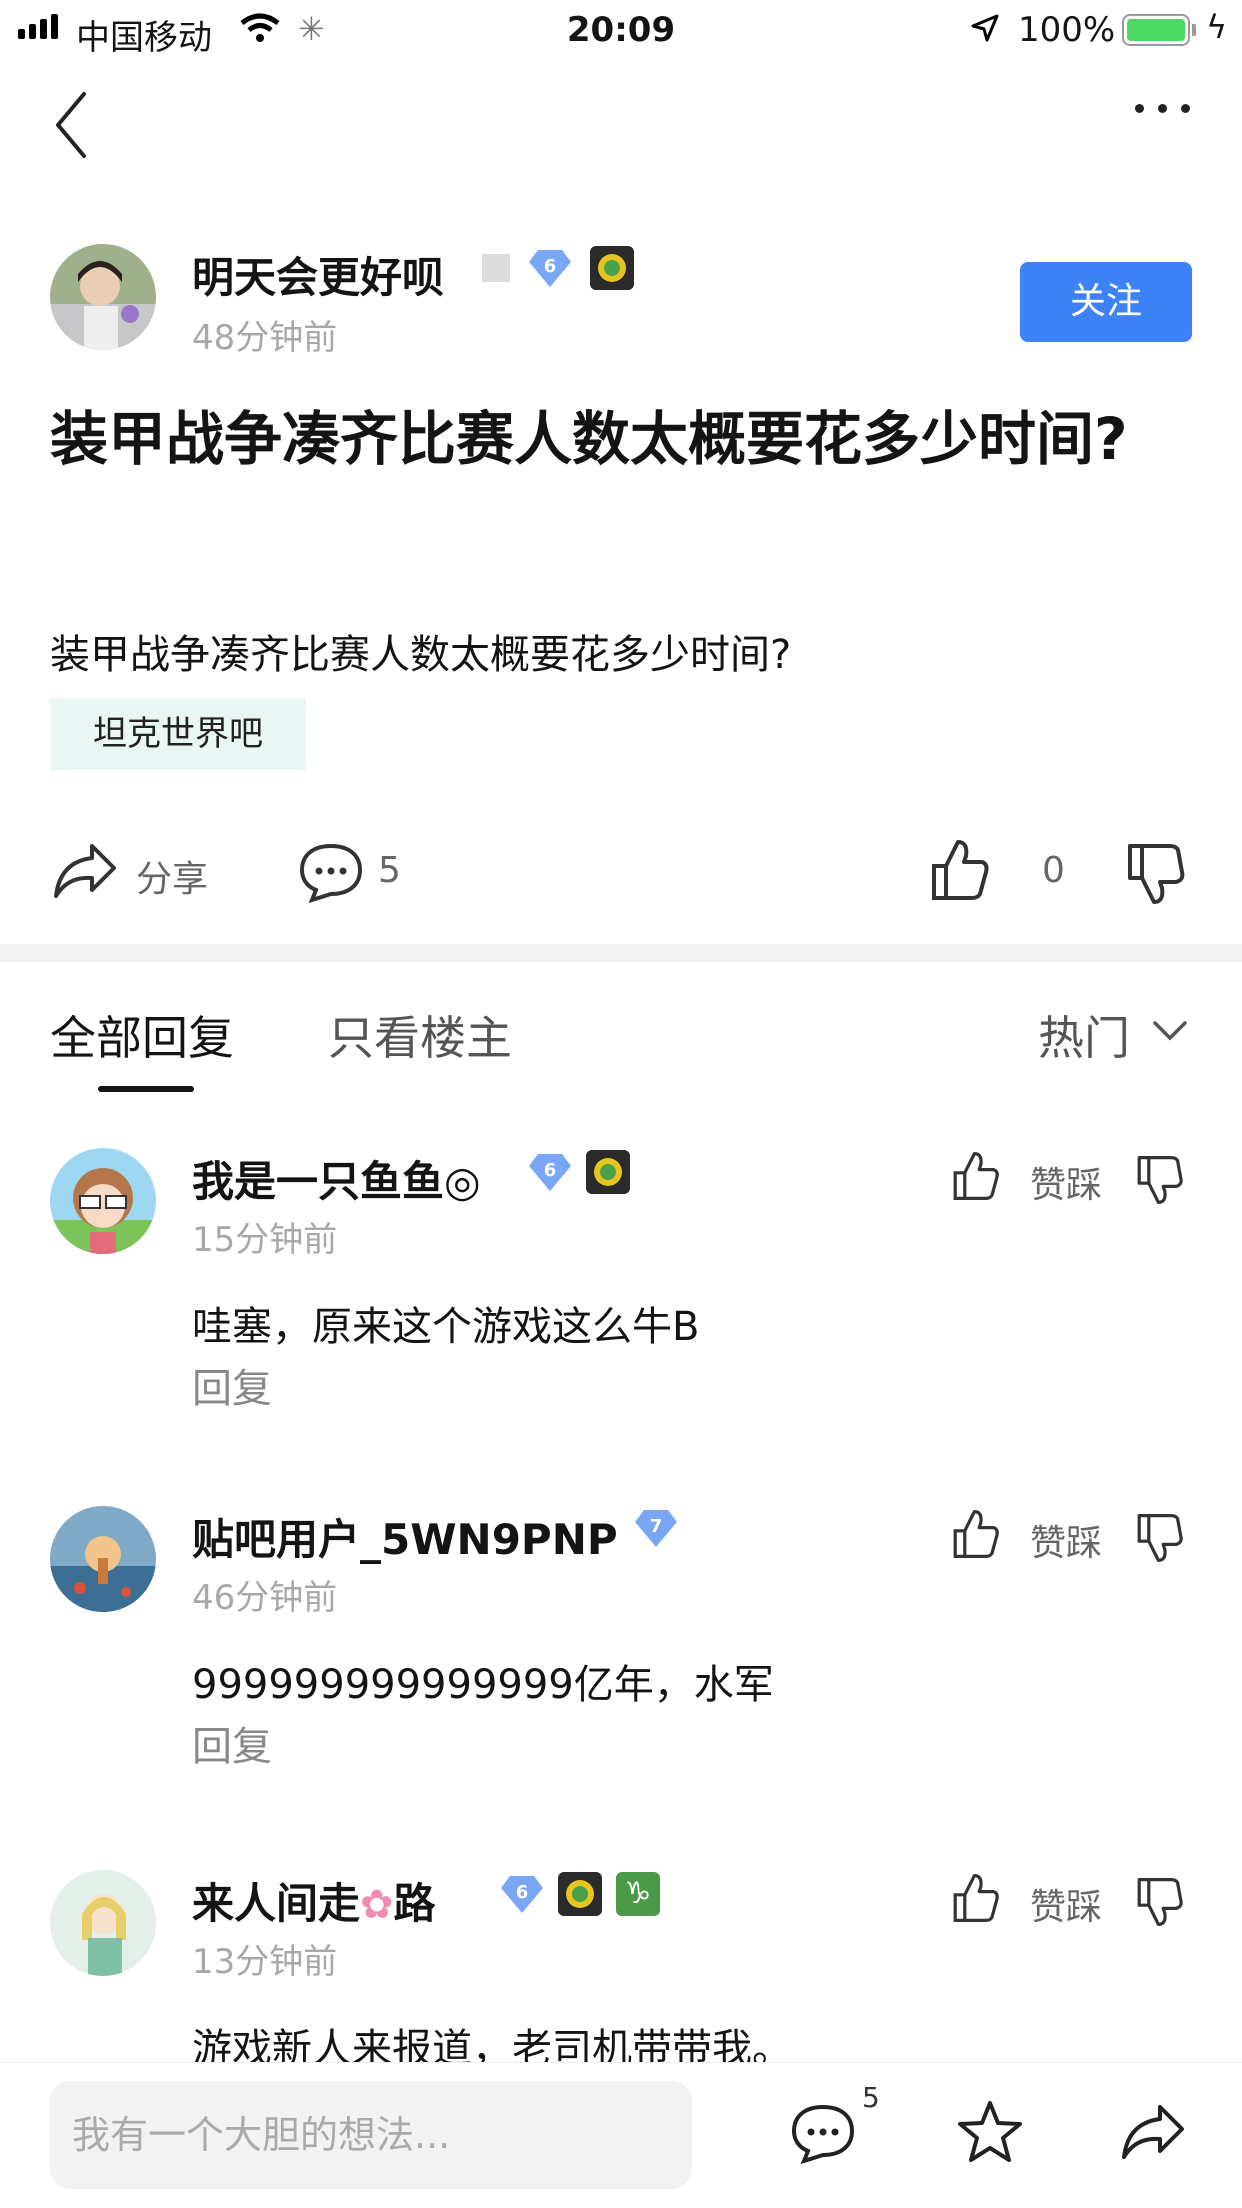 Image resolution: width=1242 pixels, height=2208 pixels. I want to click on charging-bolt-icon: ϟ, so click(1217, 27).